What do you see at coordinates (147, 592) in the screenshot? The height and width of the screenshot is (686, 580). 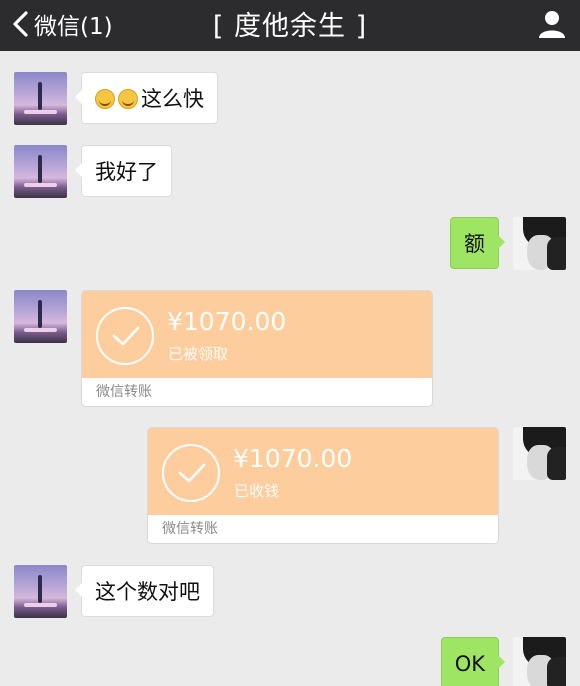 I see `message-text: 这个数对吧` at bounding box center [147, 592].